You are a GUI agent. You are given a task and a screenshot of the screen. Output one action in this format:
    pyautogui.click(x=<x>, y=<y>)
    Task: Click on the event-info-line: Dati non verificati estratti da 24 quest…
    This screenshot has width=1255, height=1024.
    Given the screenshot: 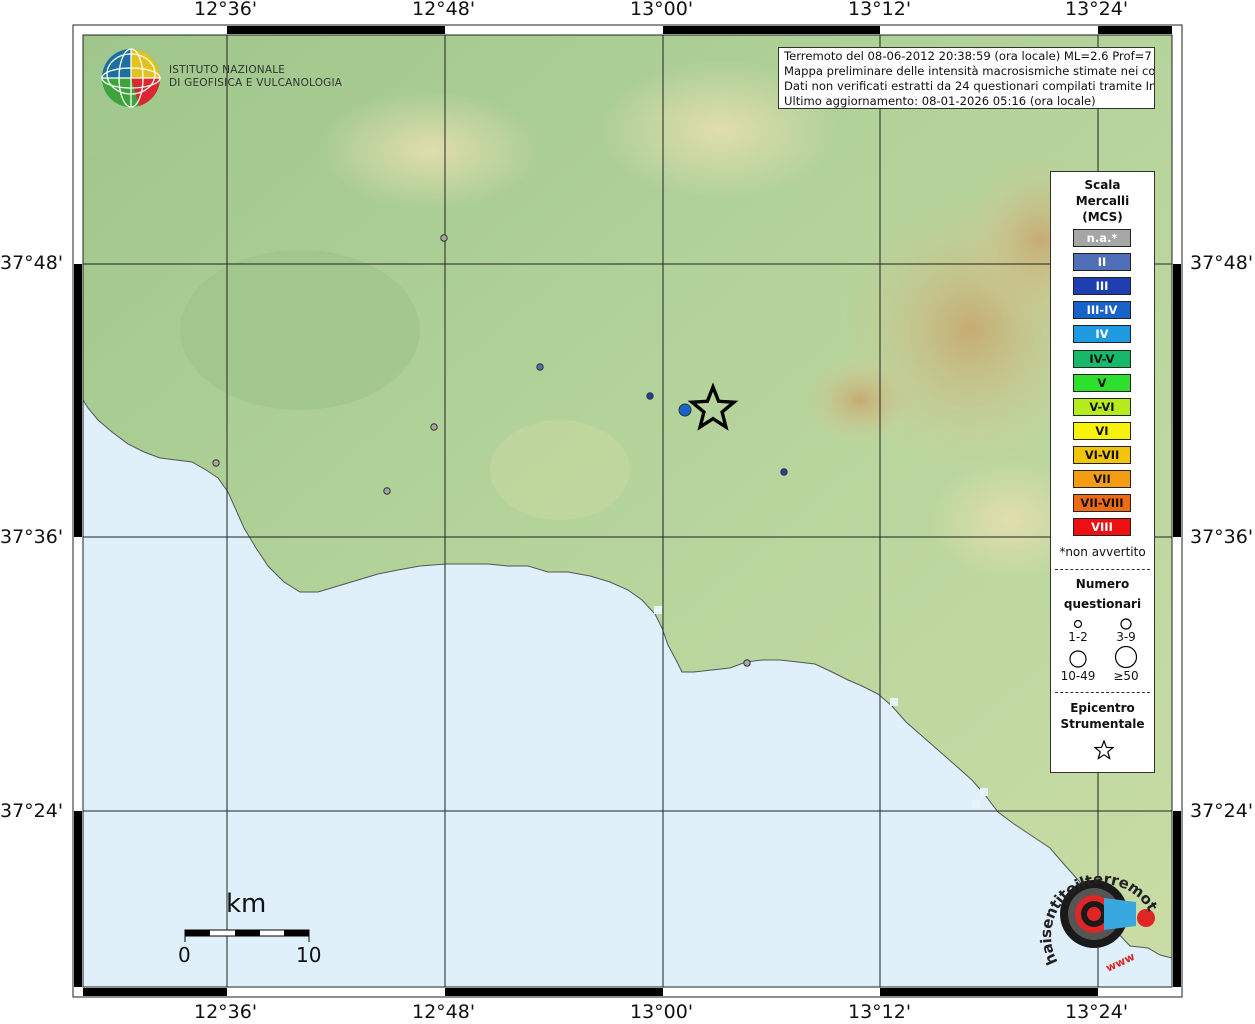 What is the action you would take?
    pyautogui.click(x=969, y=86)
    